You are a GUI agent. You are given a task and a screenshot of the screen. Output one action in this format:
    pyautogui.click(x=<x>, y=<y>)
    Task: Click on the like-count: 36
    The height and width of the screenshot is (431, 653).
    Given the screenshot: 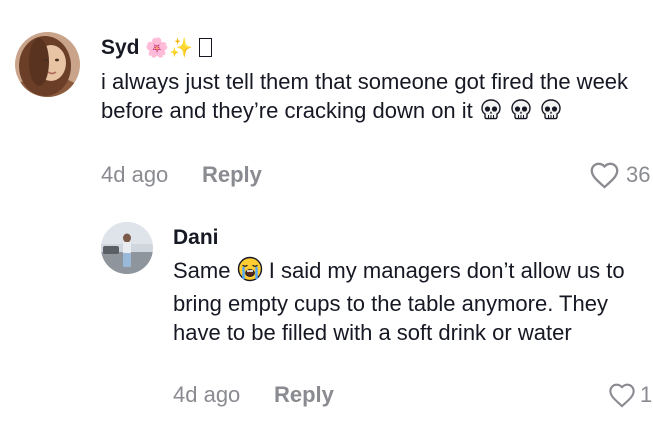 What is the action you would take?
    pyautogui.click(x=638, y=174)
    